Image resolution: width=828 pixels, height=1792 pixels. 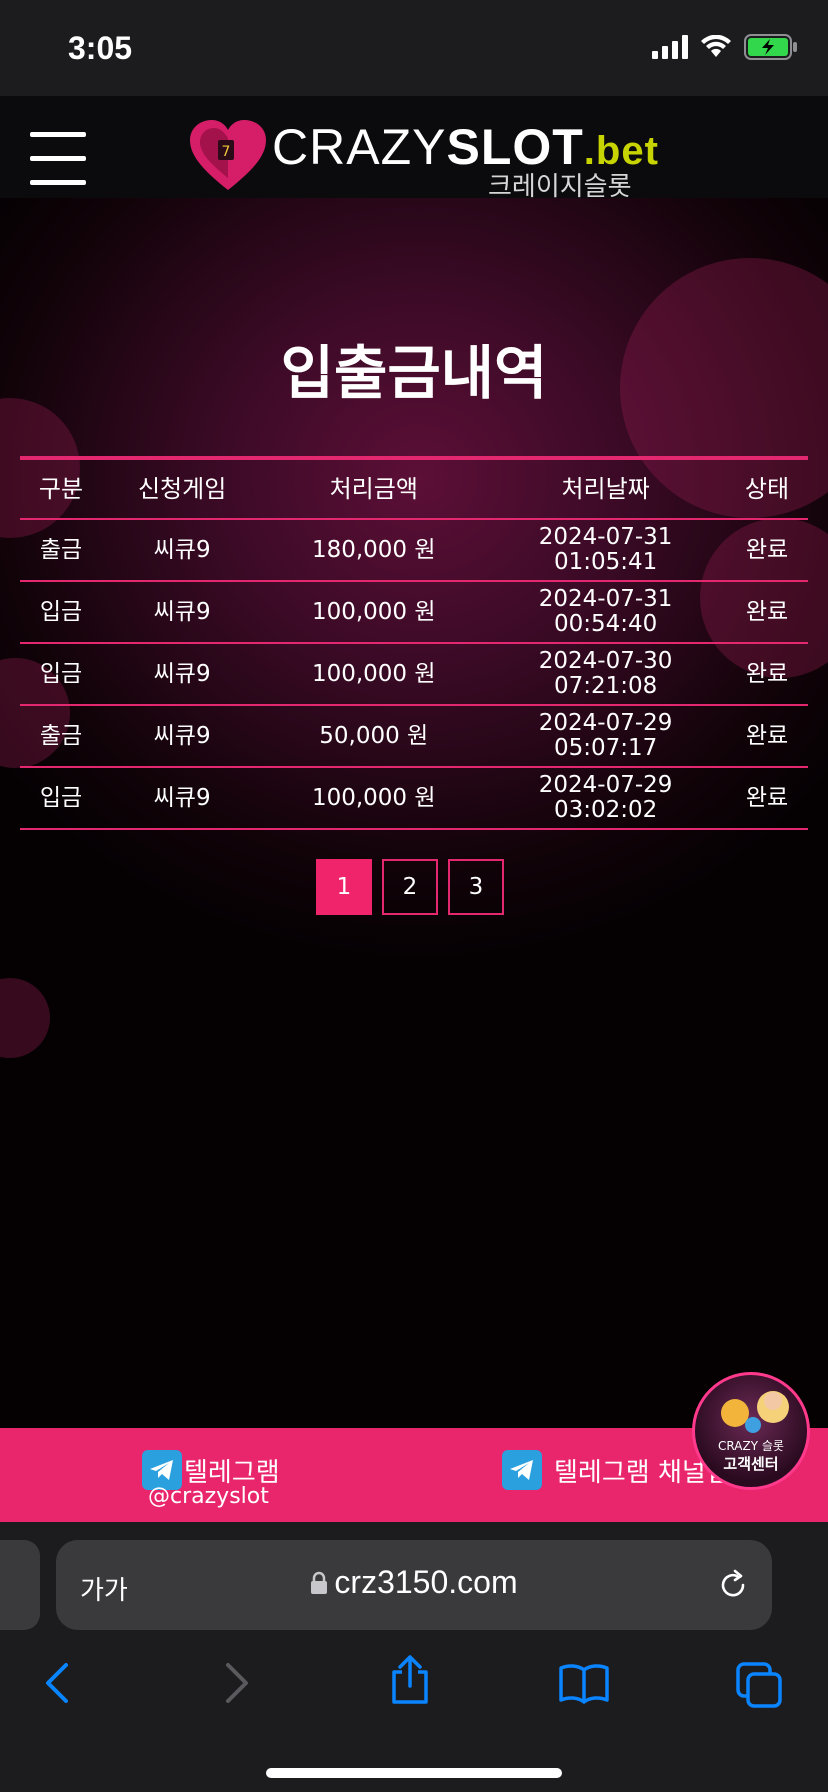 I want to click on heart-logo-icon: 7, so click(x=228, y=155).